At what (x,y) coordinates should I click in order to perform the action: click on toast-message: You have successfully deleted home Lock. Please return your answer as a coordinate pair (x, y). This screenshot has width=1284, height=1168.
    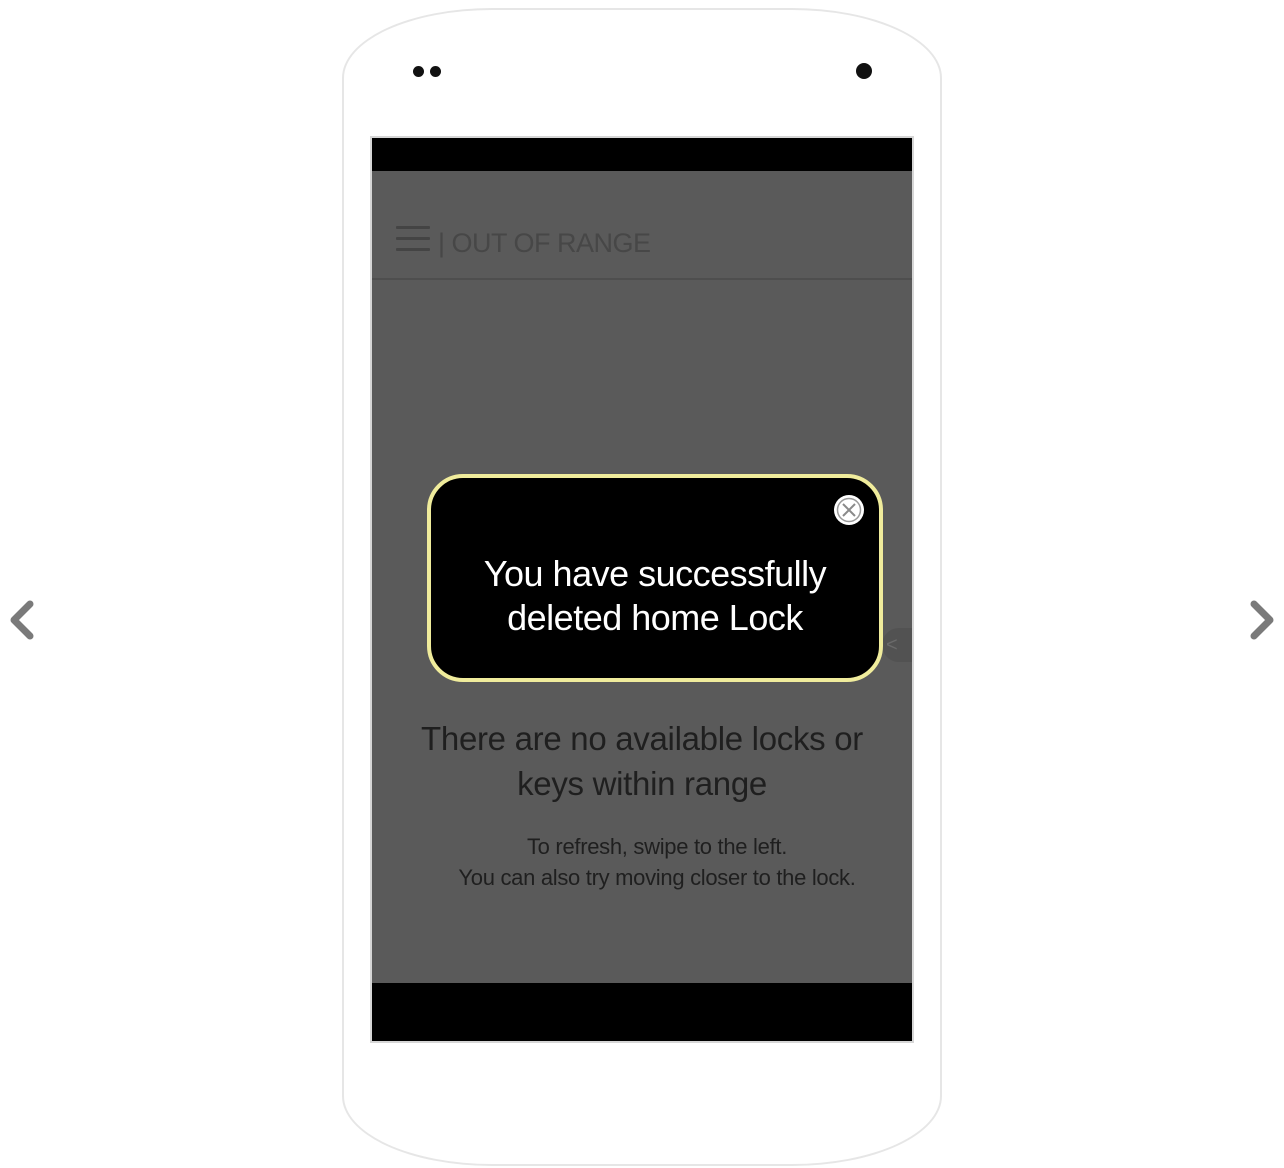
    Looking at the image, I should click on (655, 595).